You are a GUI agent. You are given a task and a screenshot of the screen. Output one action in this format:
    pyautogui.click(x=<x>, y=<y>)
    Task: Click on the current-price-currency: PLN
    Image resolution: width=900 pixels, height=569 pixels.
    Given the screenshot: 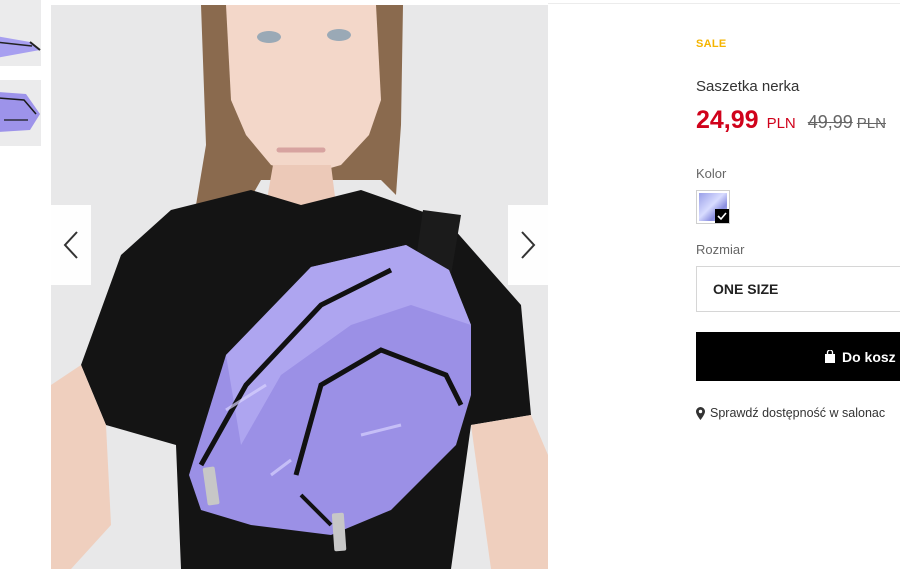 What is the action you would take?
    pyautogui.click(x=781, y=123)
    